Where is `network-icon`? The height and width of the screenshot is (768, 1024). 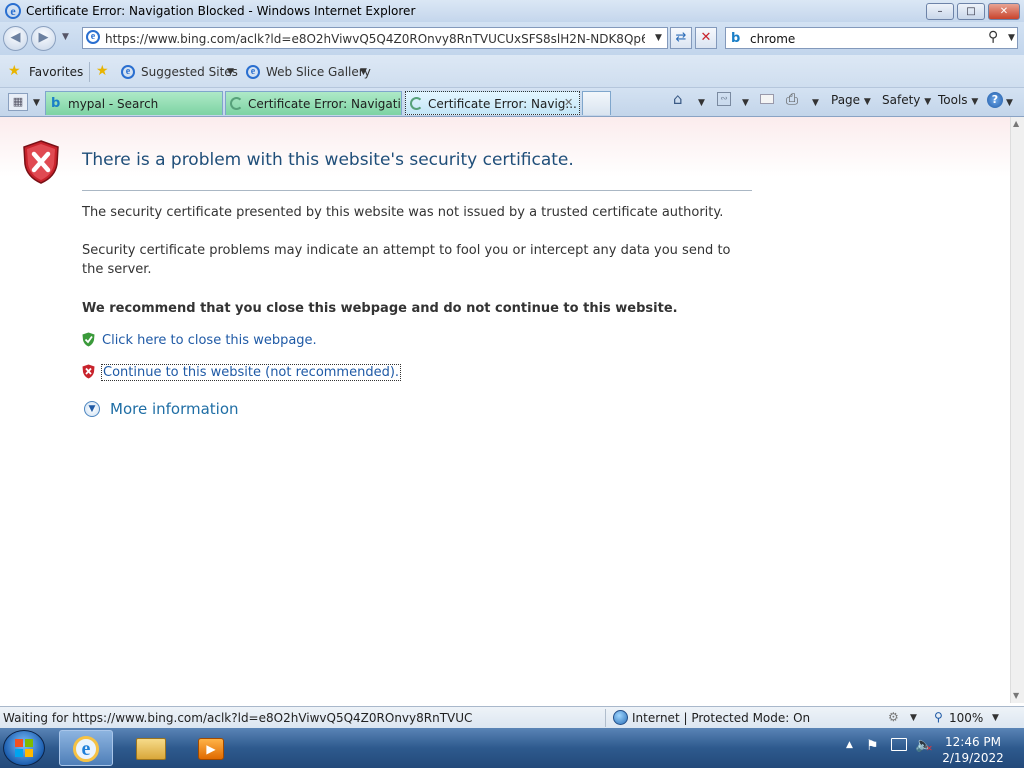
network-icon is located at coordinates (899, 744).